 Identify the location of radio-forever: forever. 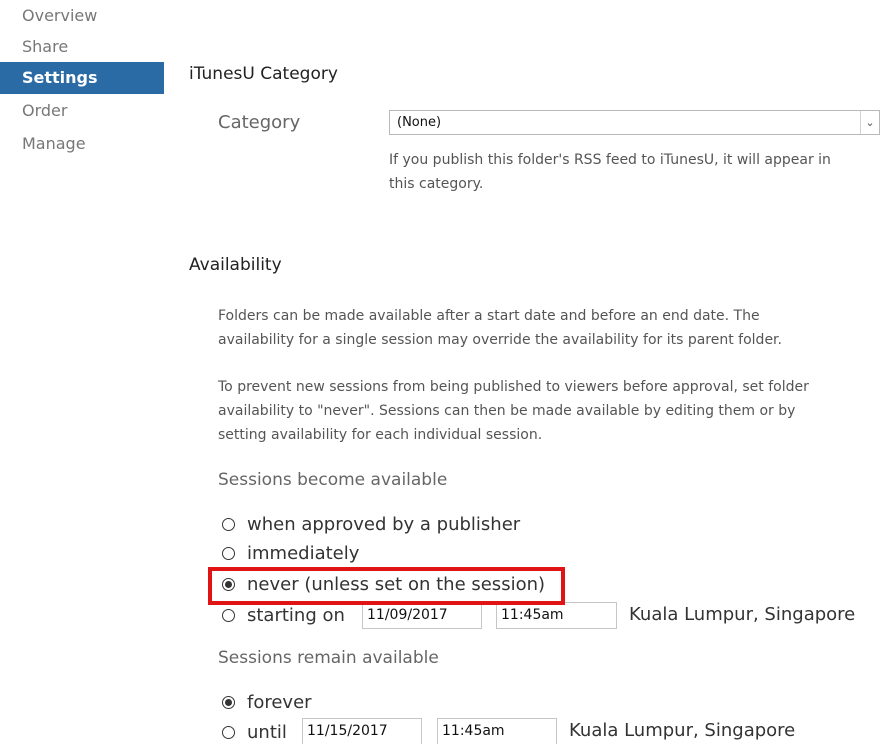
(267, 702).